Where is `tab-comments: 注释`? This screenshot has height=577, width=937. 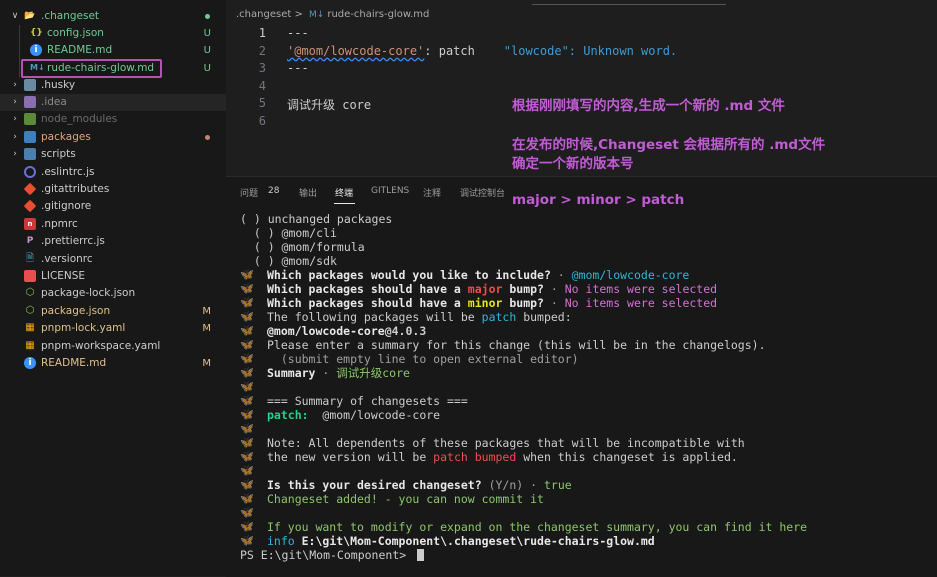 tab-comments: 注释 is located at coordinates (432, 192).